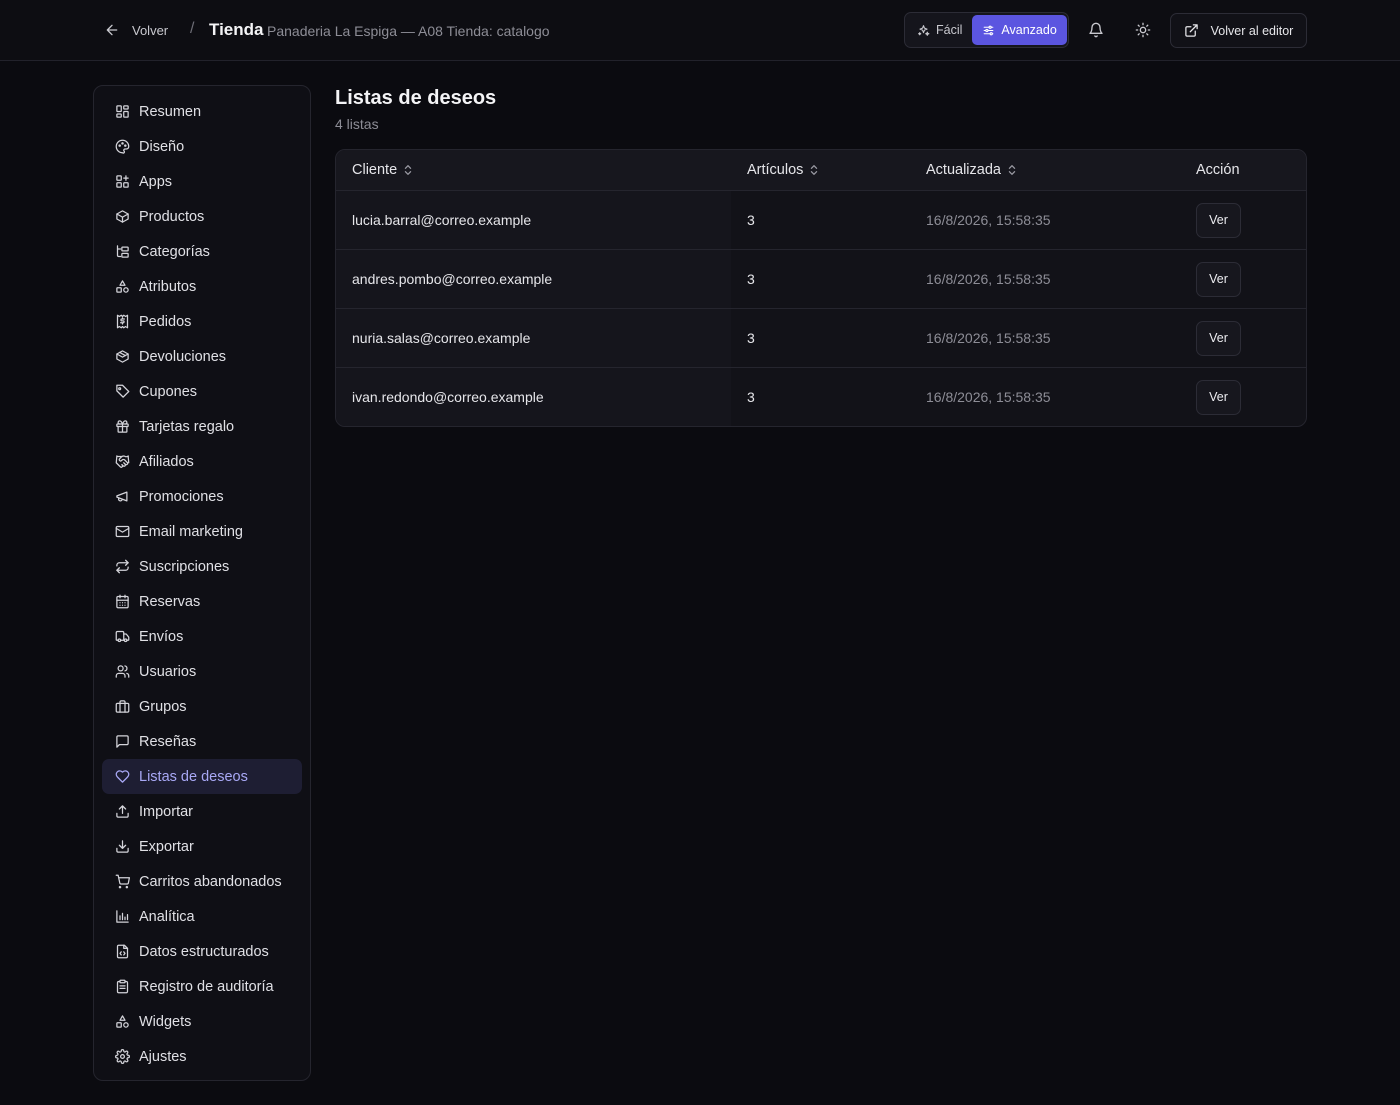 The height and width of the screenshot is (1105, 1400). Describe the element at coordinates (202, 146) in the screenshot. I see `sidebar-item-diseno: Diseño` at that location.